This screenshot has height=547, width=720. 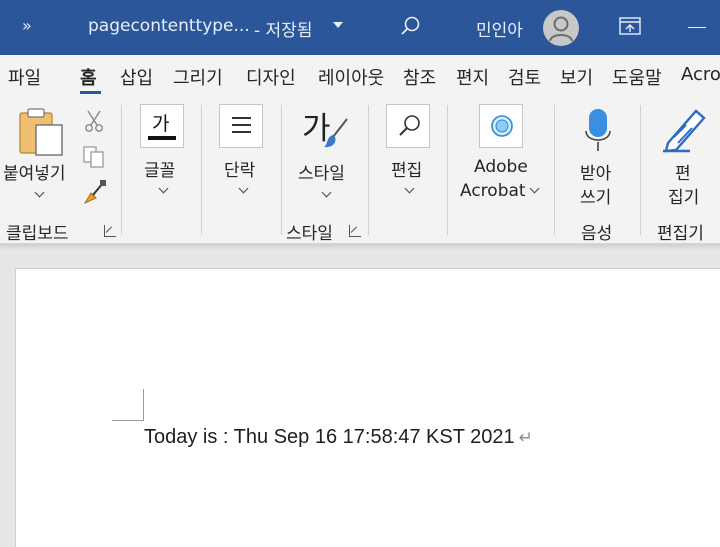 I want to click on save-status: - 저장됨, so click(x=283, y=28).